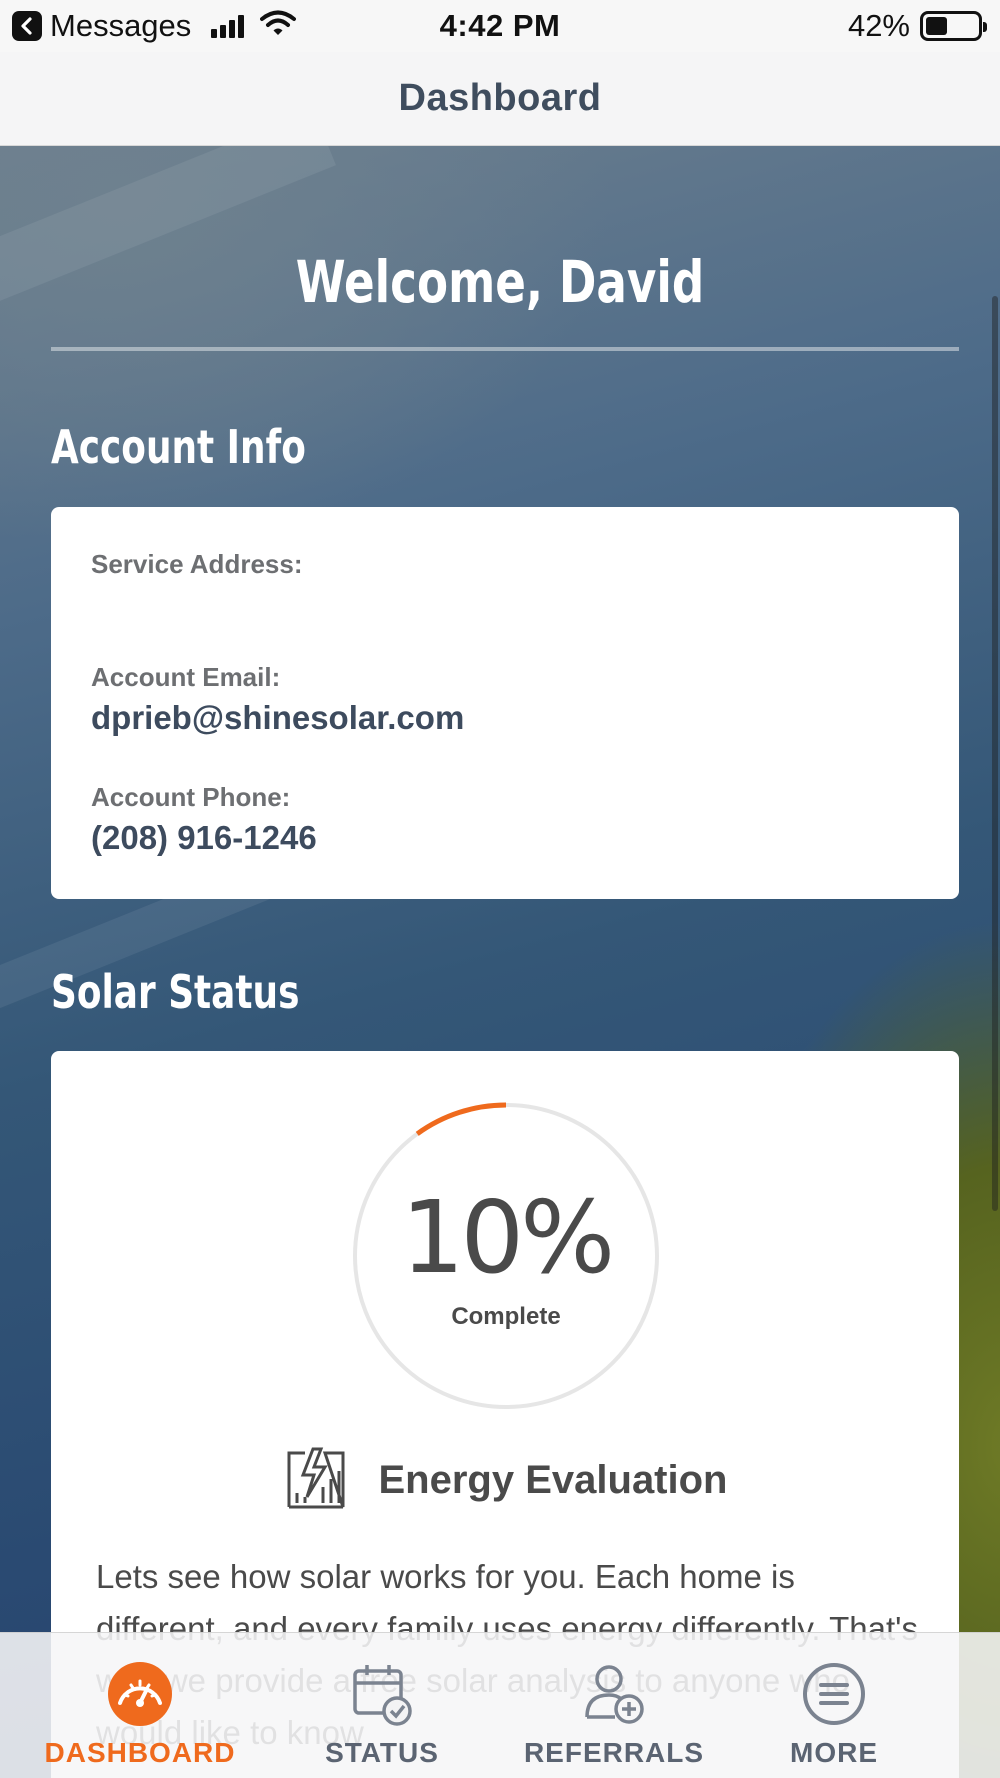  I want to click on tab-status-label: STATUS, so click(382, 1752).